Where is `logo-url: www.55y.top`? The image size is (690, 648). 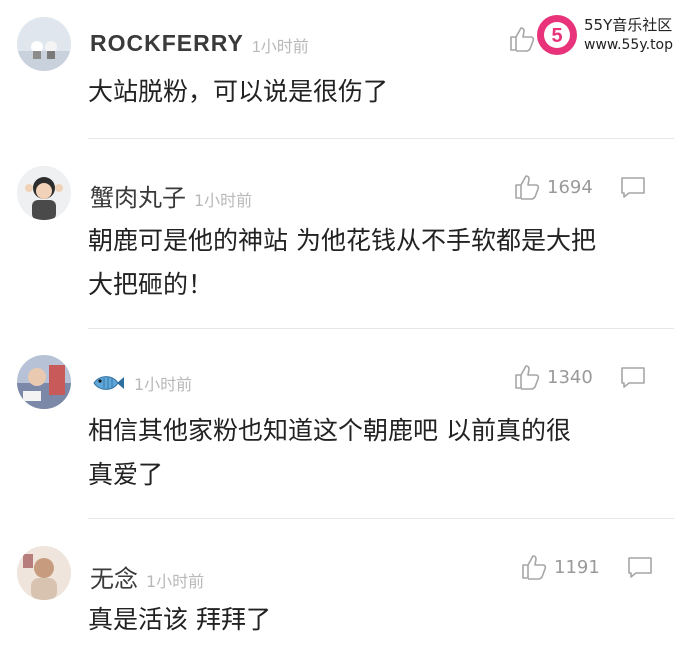 logo-url: www.55y.top is located at coordinates (629, 45).